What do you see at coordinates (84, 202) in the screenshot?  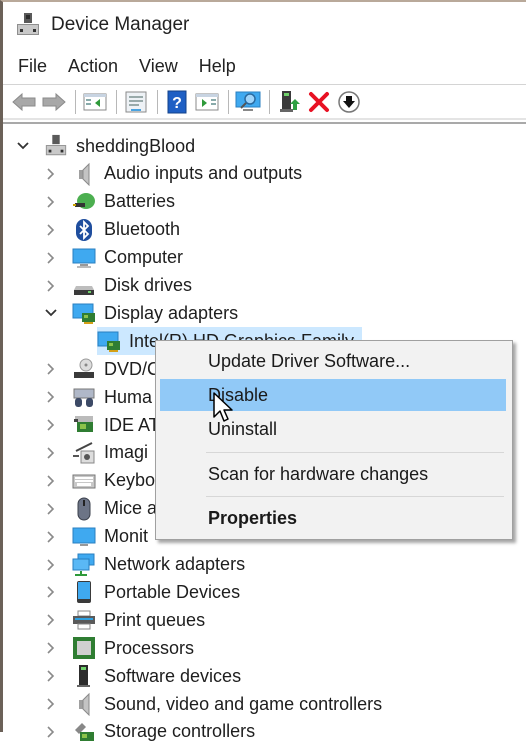 I see `battery-icon` at bounding box center [84, 202].